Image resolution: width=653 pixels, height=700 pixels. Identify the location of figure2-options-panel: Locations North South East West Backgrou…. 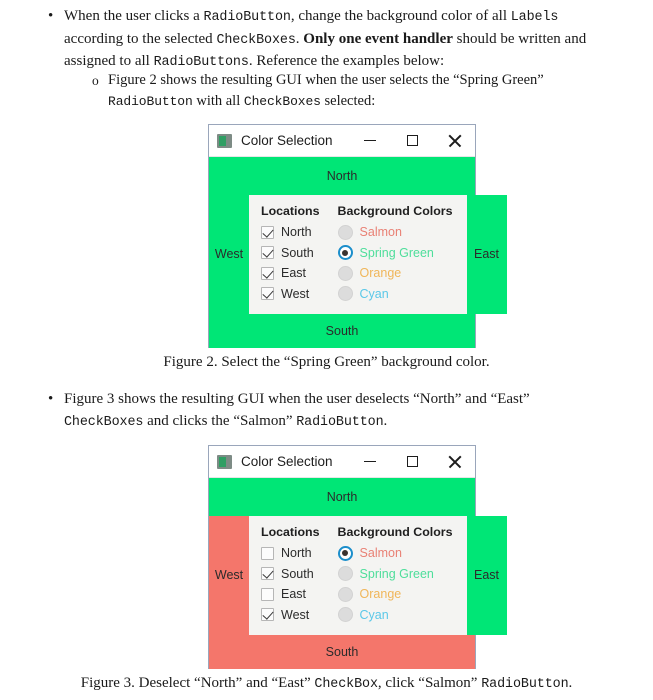
(358, 254).